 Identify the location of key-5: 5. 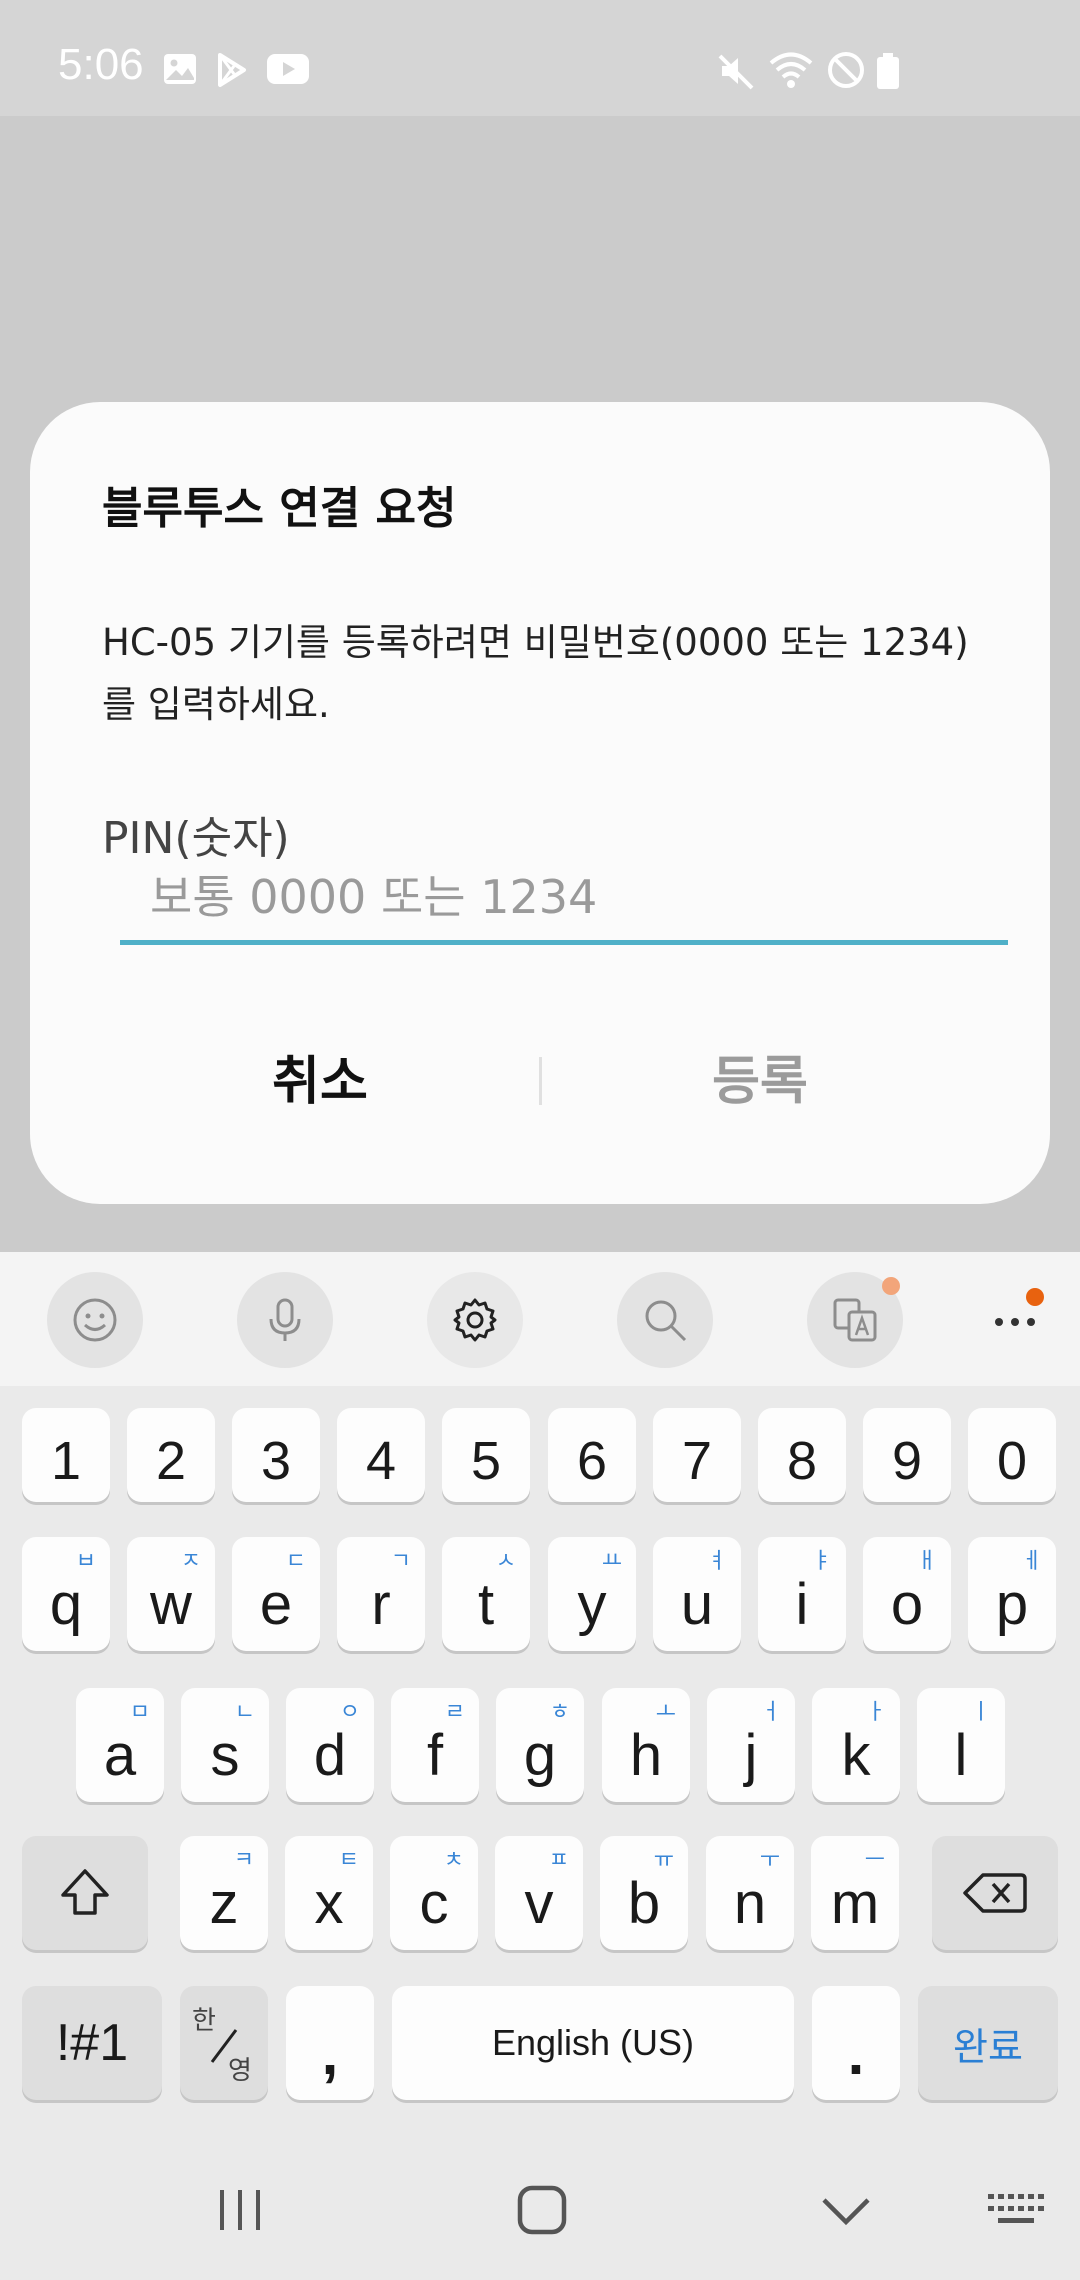
(486, 1455).